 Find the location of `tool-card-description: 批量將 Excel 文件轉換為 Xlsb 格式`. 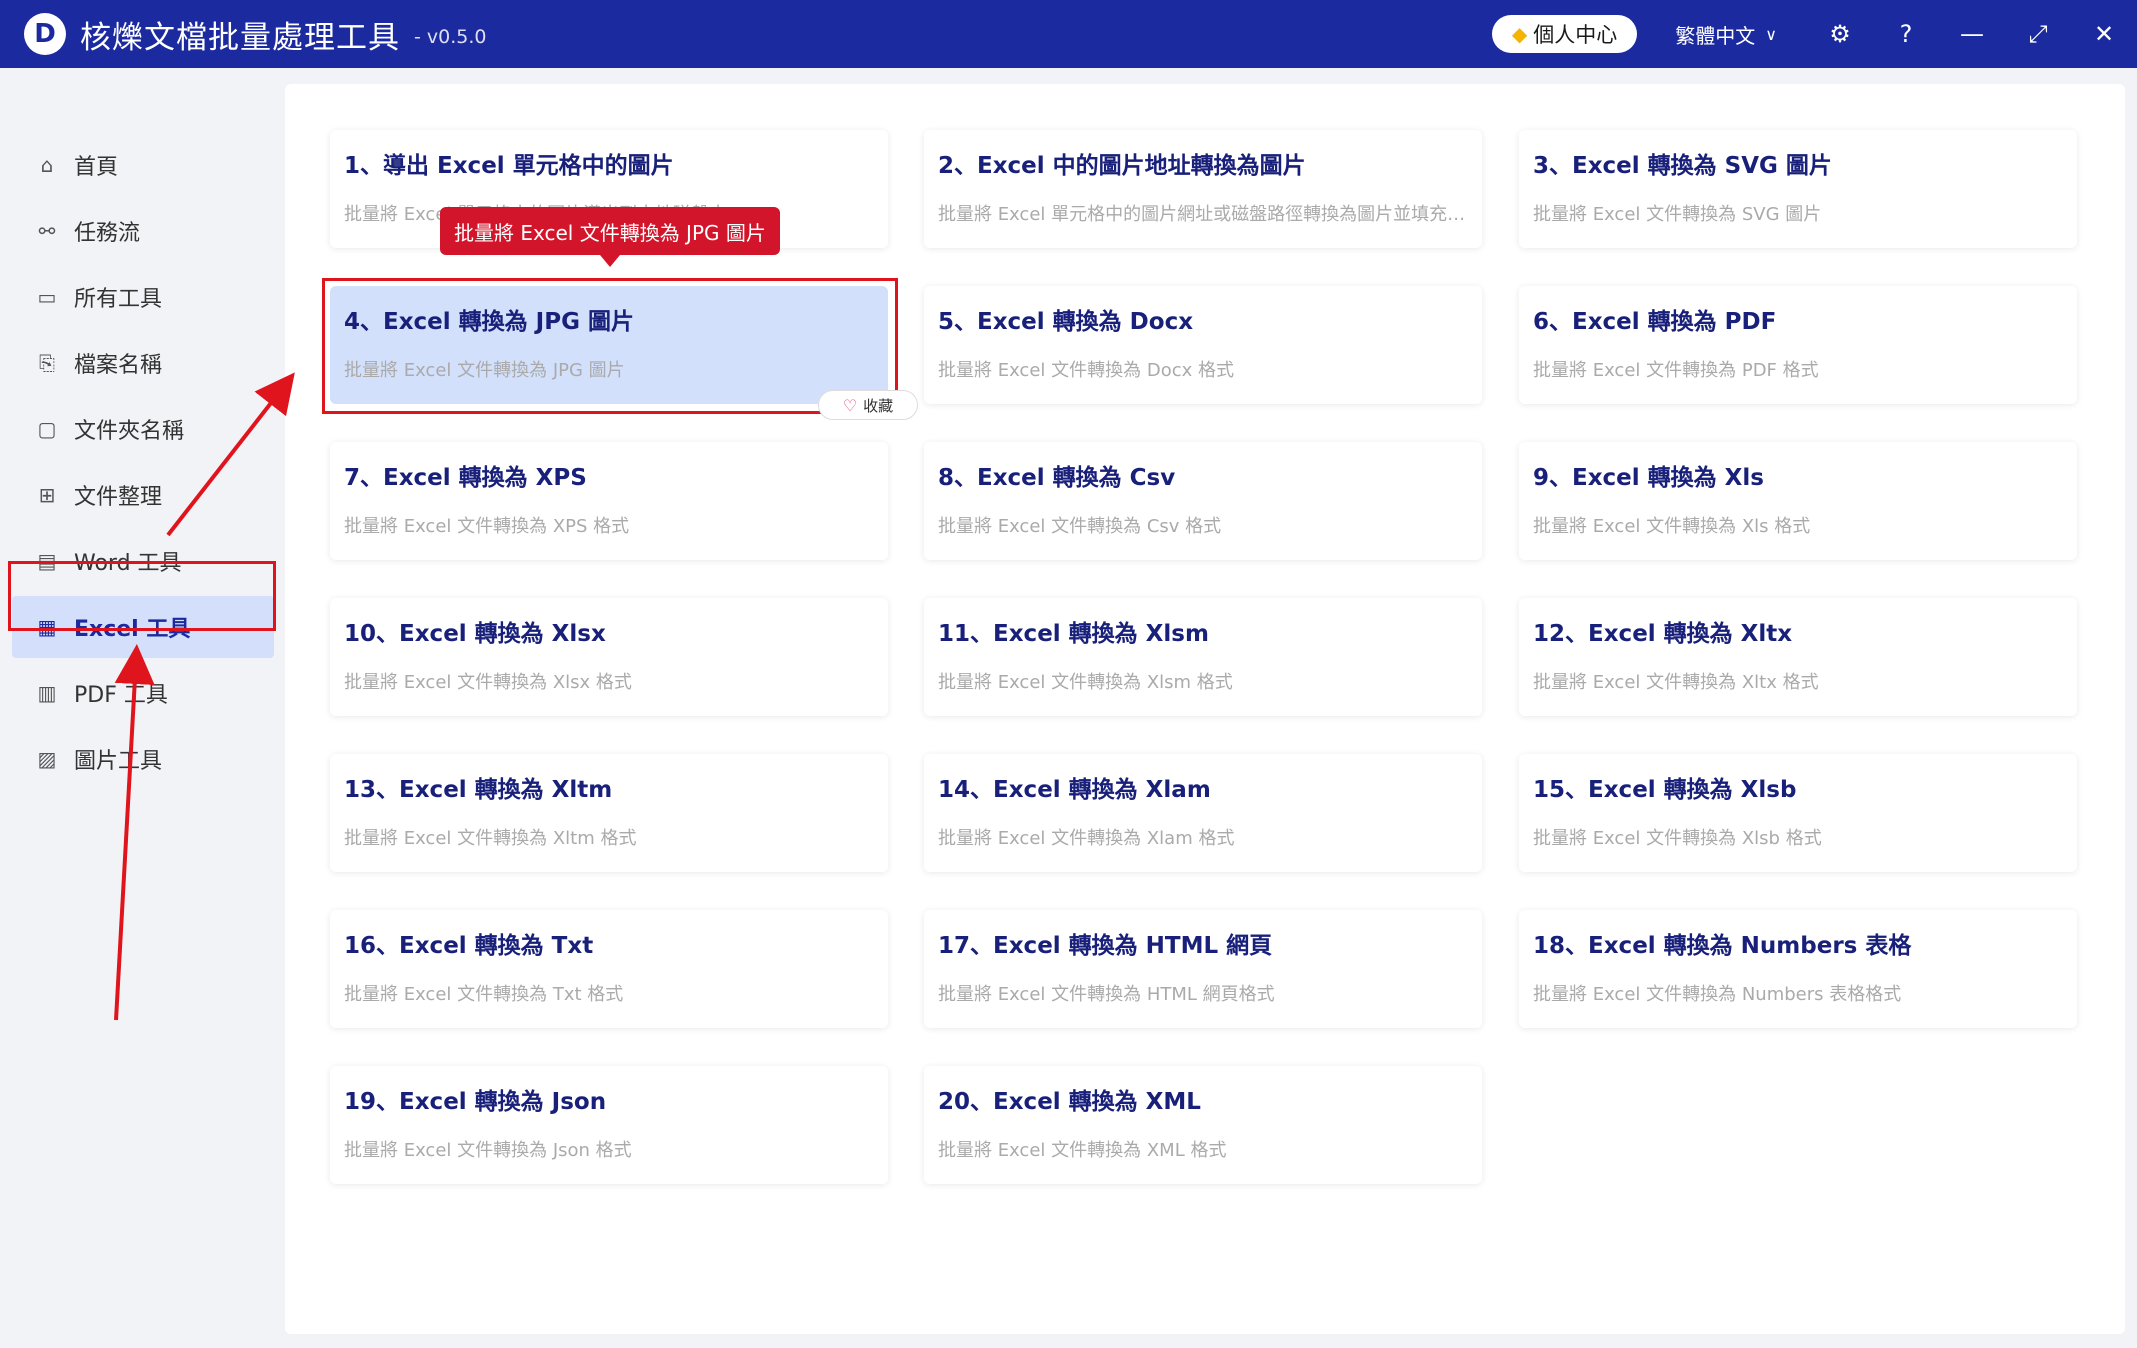

tool-card-description: 批量將 Excel 文件轉換為 Xlsb 格式 is located at coordinates (1677, 838).